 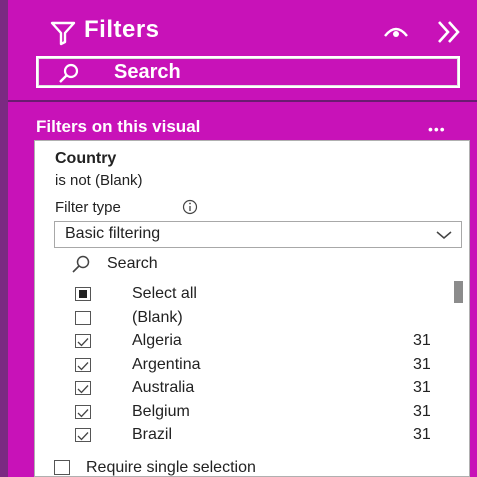 I want to click on filter-type-label: Filter type, so click(x=88, y=207).